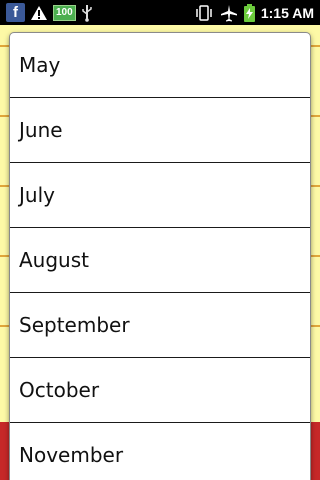 This screenshot has height=480, width=320. Describe the element at coordinates (204, 13) in the screenshot. I see `vibrate-icon` at that location.